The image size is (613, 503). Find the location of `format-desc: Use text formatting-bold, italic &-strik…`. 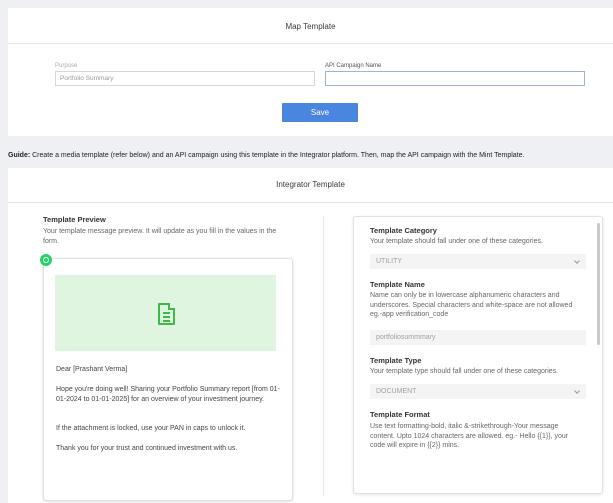

format-desc: Use text formatting-bold, italic &-strik… is located at coordinates (469, 436).